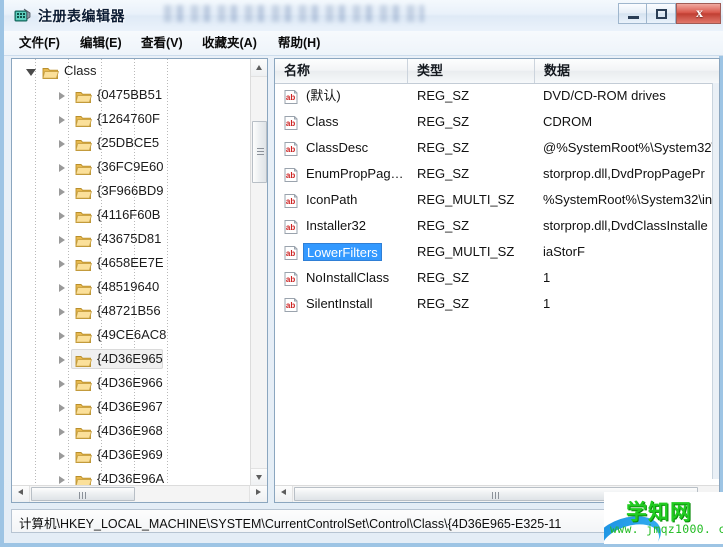 This screenshot has width=723, height=547. What do you see at coordinates (131, 455) in the screenshot?
I see `tree-item: {4D36E969` at bounding box center [131, 455].